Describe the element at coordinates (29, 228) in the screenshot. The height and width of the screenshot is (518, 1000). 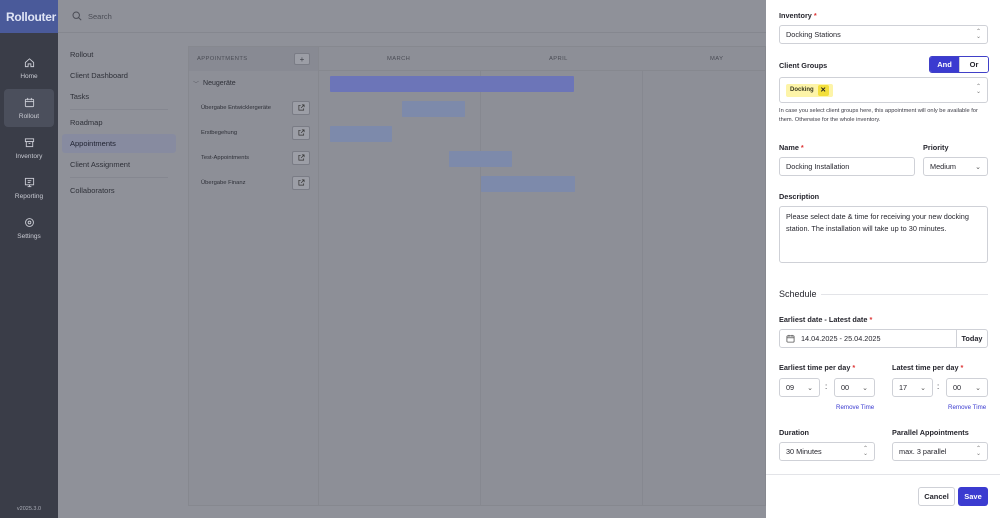
I see `rail-item-settings: Settings` at that location.